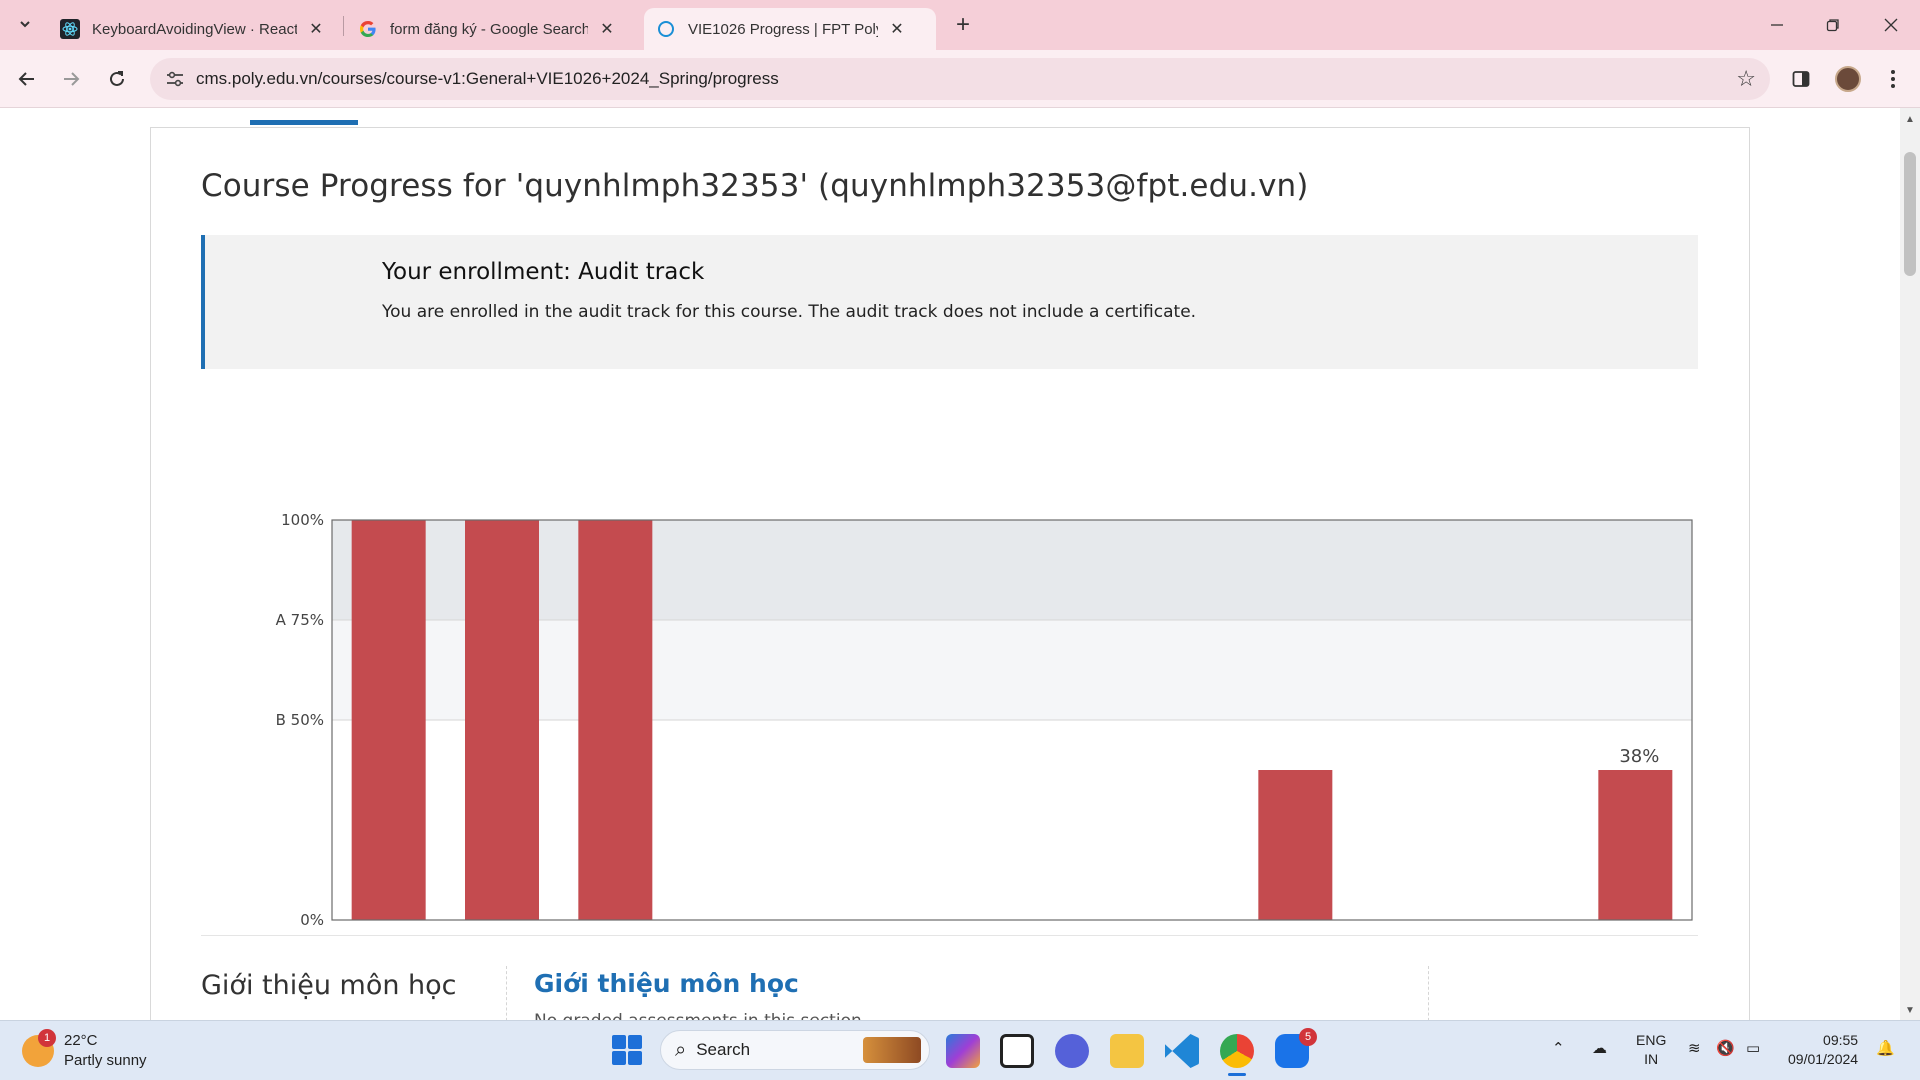  What do you see at coordinates (1885, 1048) in the screenshot?
I see `notifications-bell-icon: 🔔` at bounding box center [1885, 1048].